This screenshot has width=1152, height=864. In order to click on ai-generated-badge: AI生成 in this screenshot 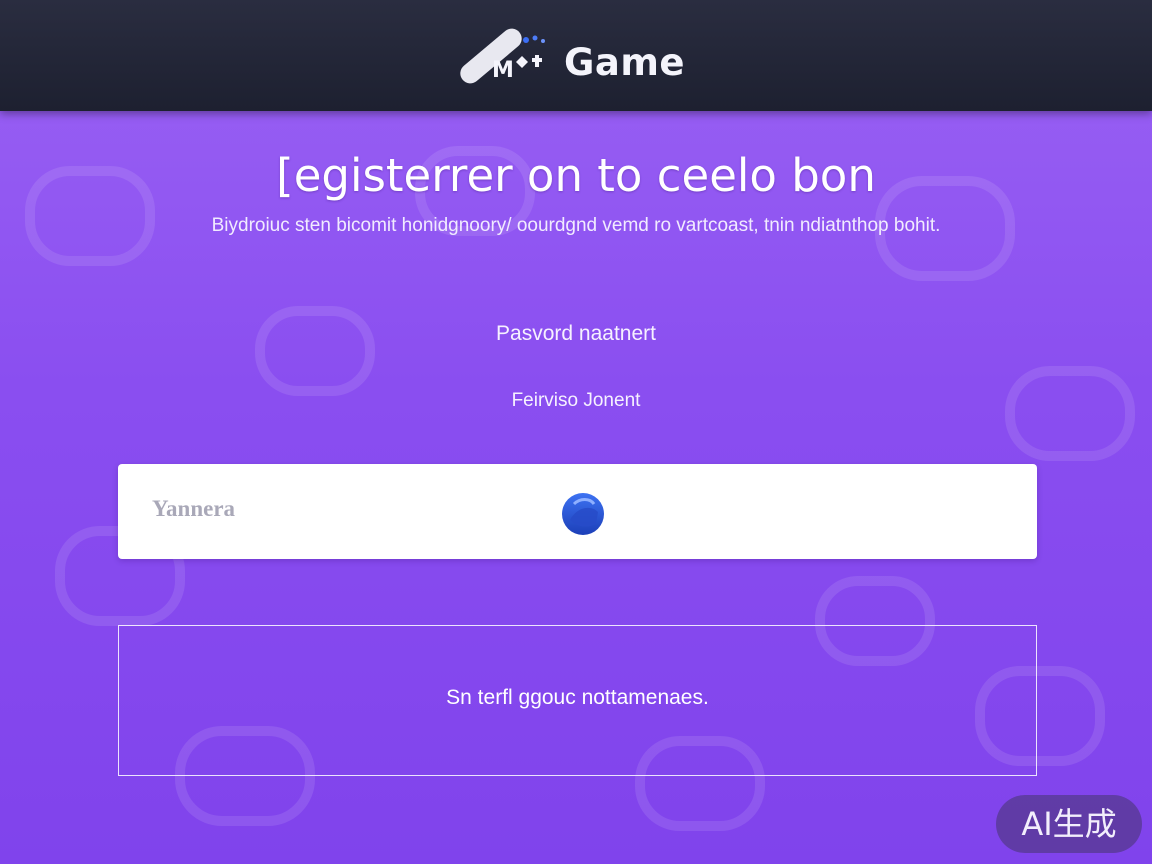, I will do `click(1069, 824)`.